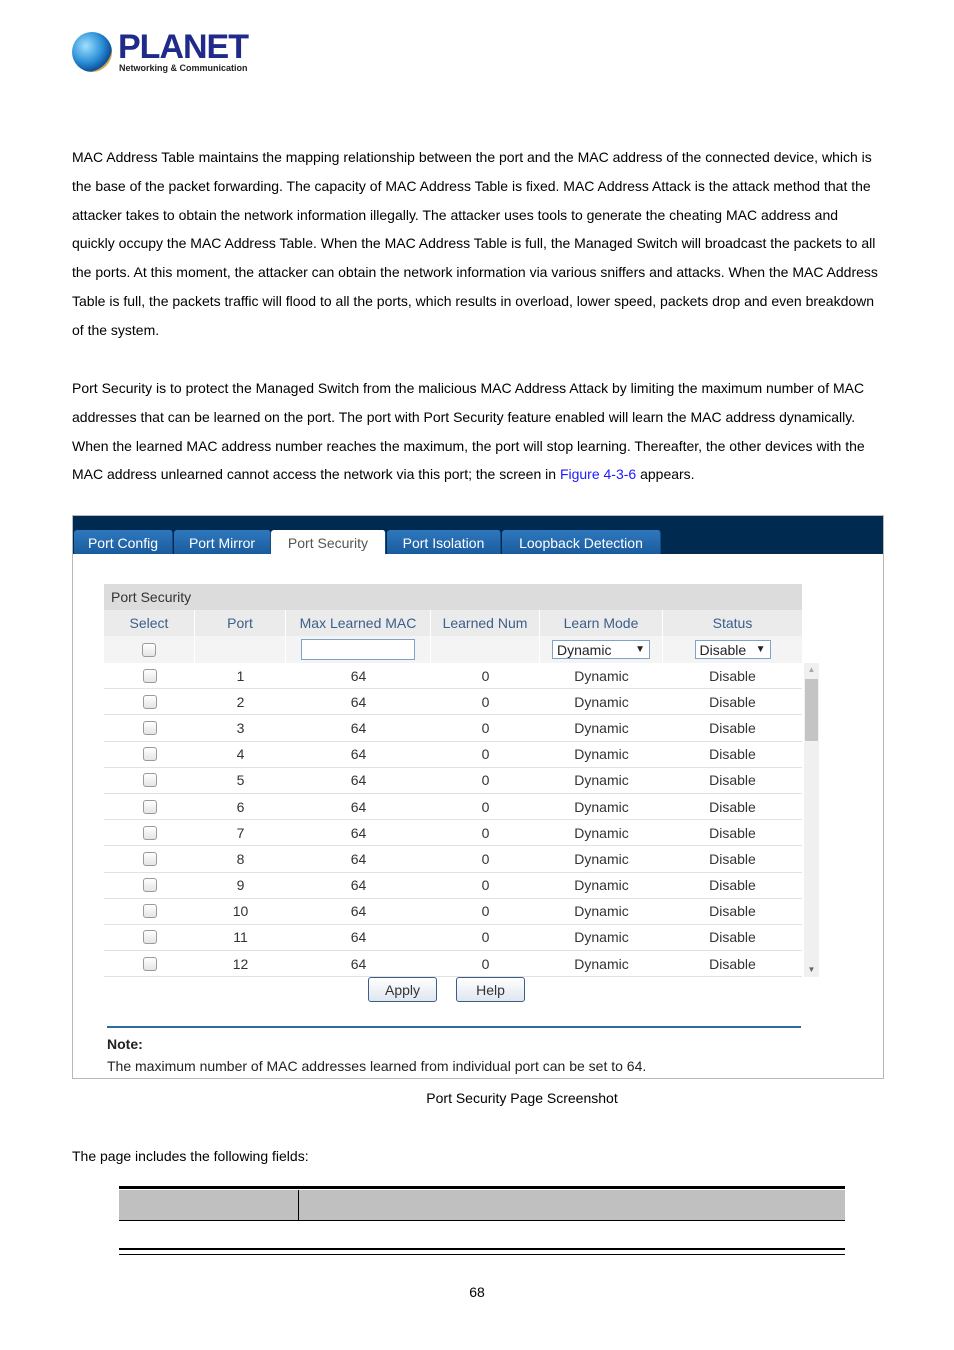 The width and height of the screenshot is (954, 1350). I want to click on tab-port-mirror: Port Mirror, so click(222, 542).